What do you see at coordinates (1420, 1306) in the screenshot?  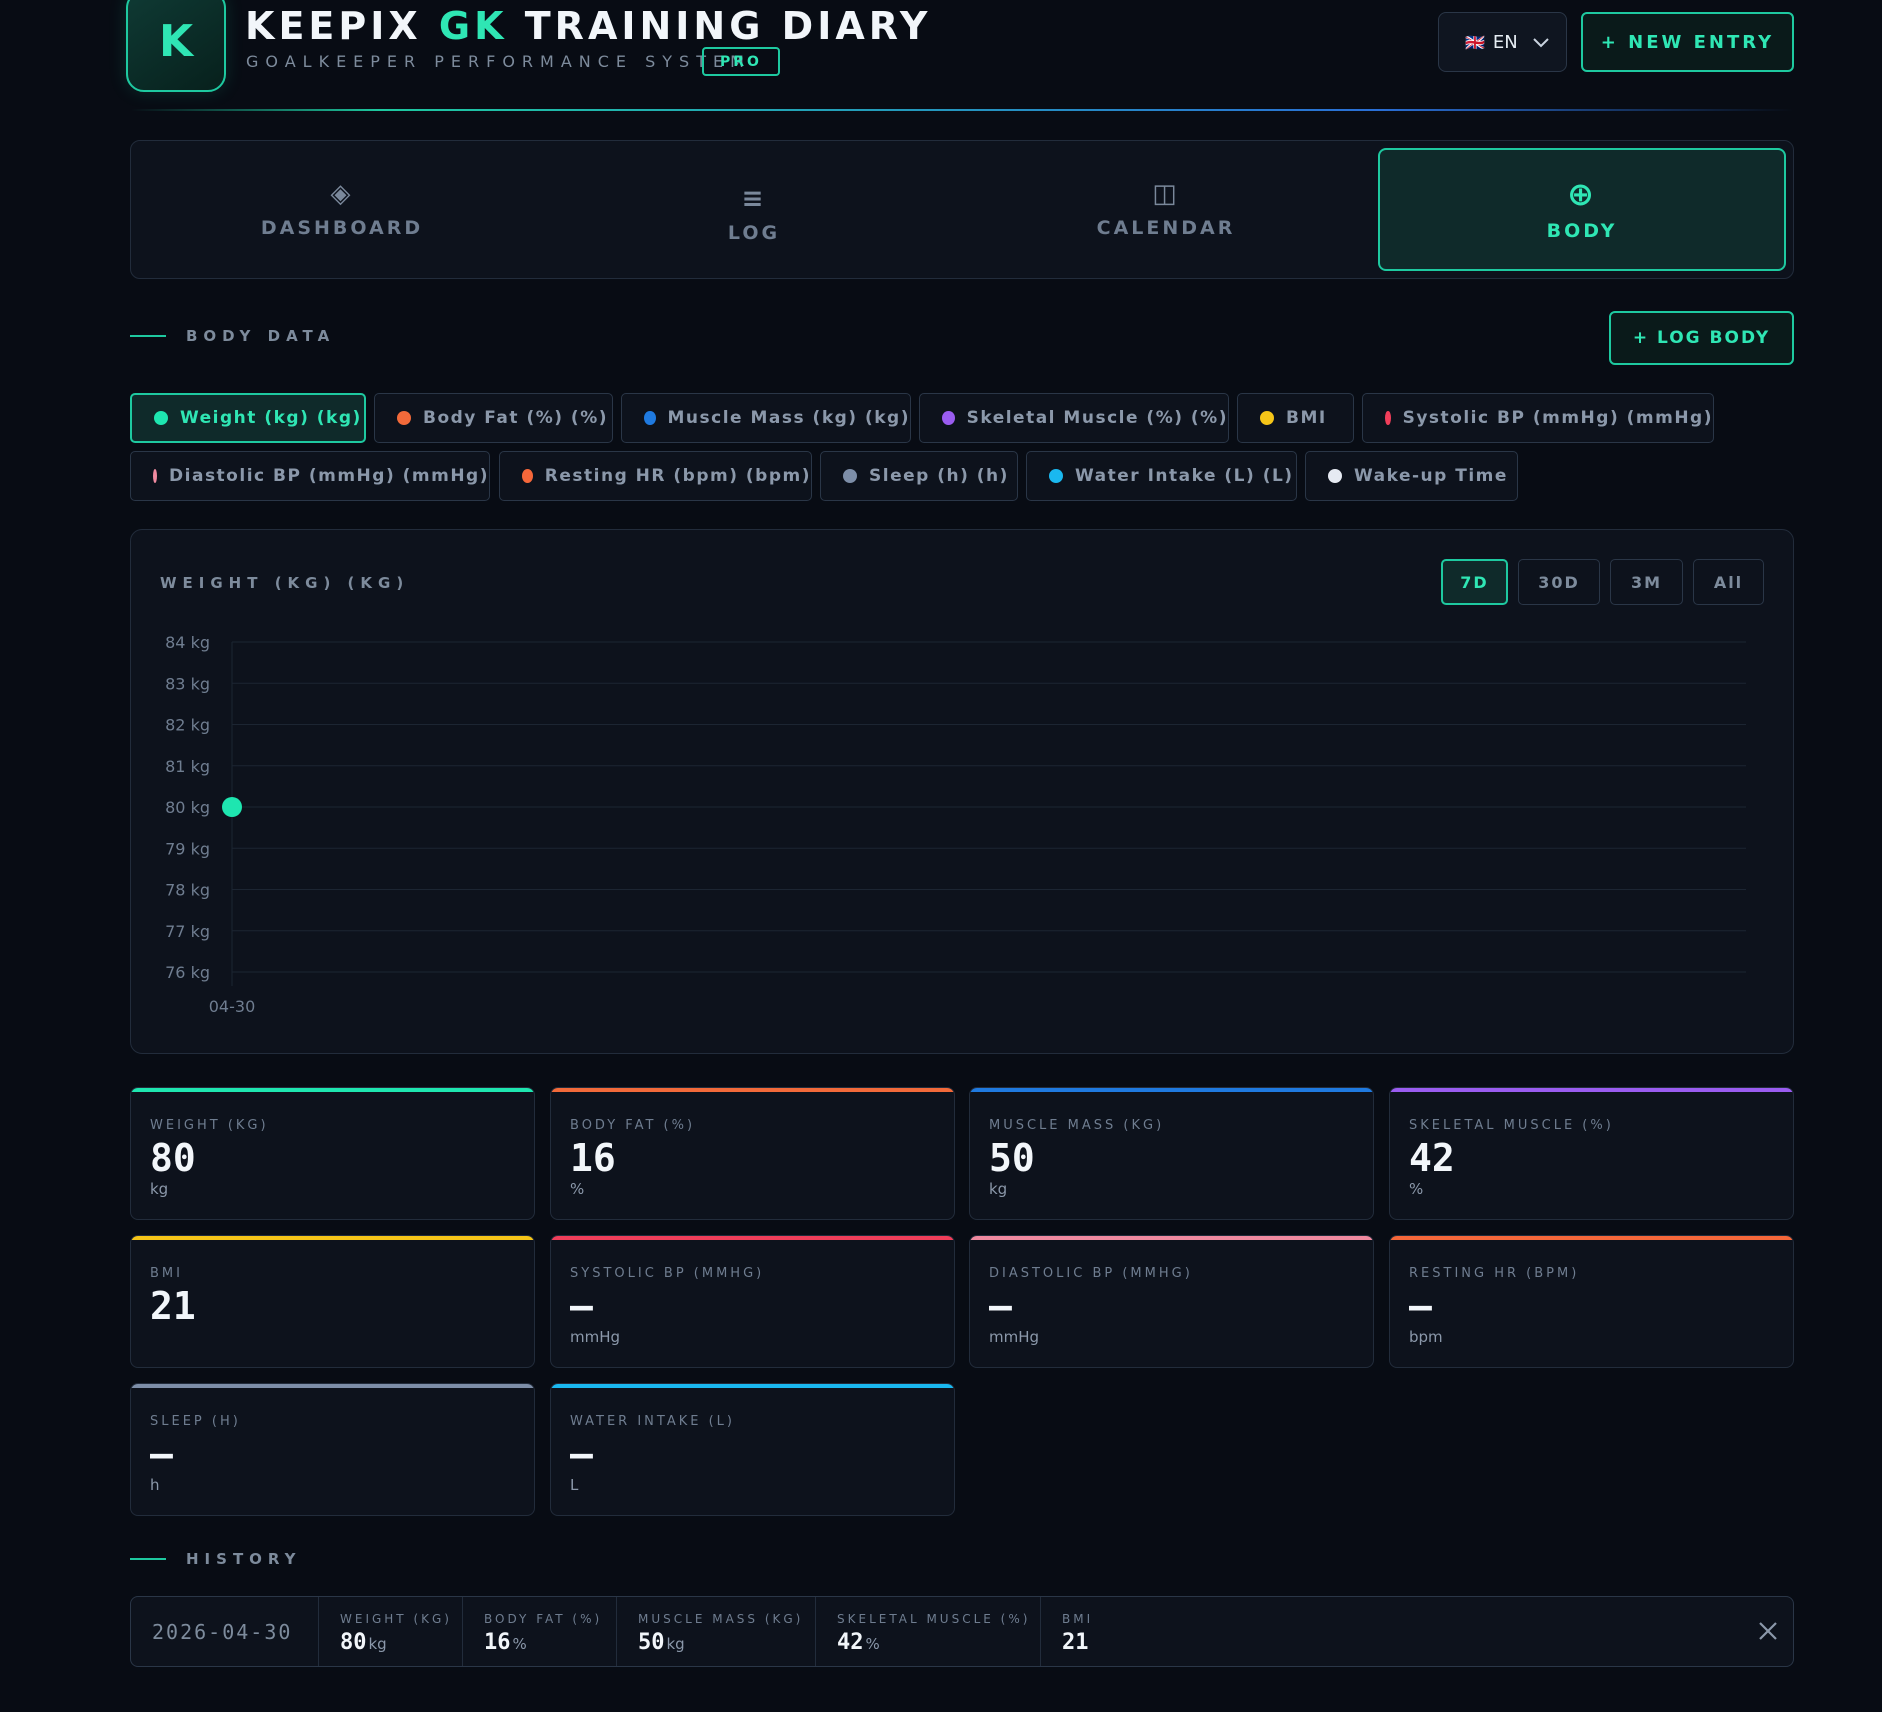 I see `stat-value: —` at bounding box center [1420, 1306].